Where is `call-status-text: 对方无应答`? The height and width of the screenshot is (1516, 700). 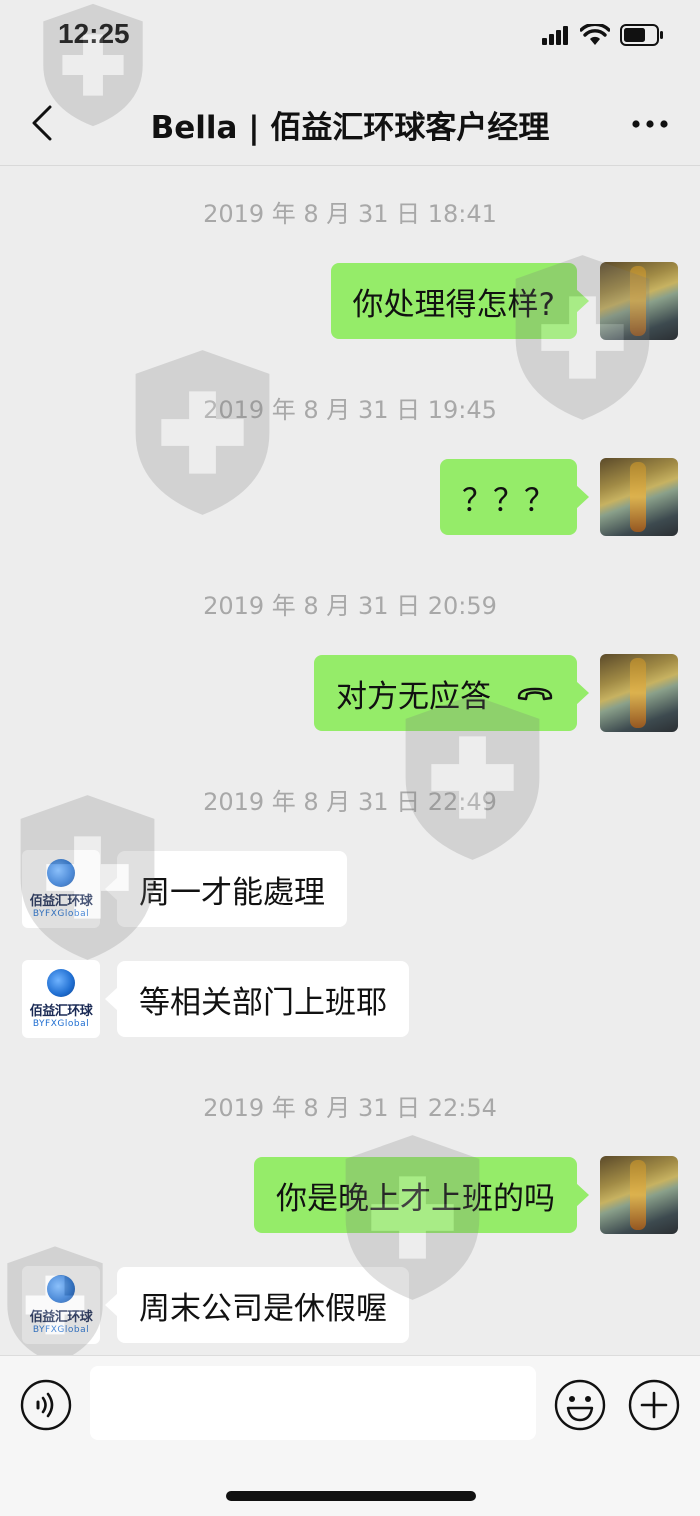
call-status-text: 对方无应答 is located at coordinates (413, 696).